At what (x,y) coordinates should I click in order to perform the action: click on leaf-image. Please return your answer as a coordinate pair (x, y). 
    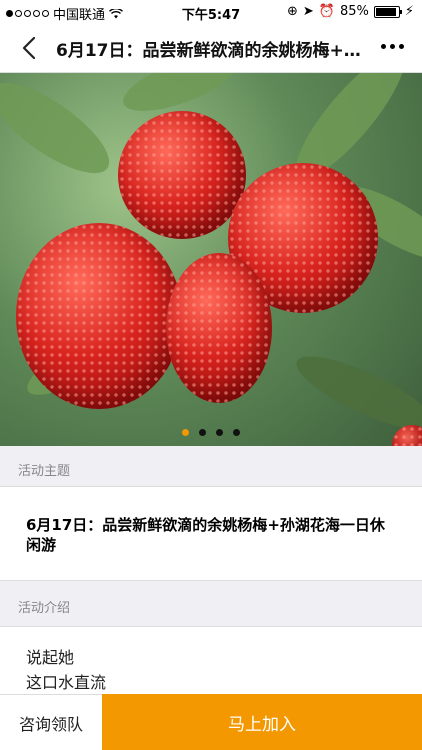
    Looking at the image, I should click on (61, 131).